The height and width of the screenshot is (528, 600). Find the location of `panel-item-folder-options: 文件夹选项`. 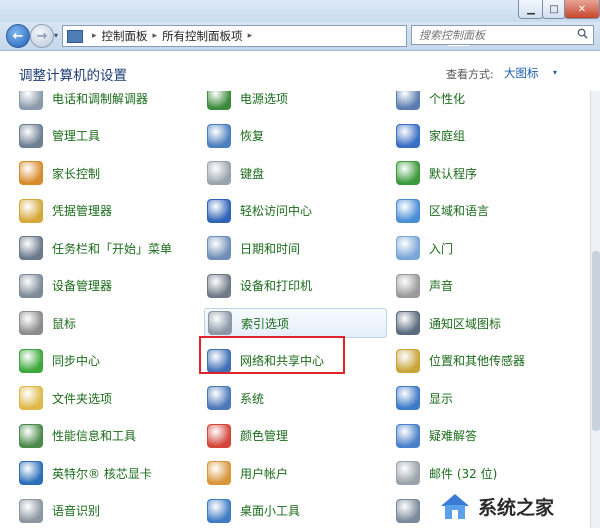

panel-item-folder-options: 文件夹选项 is located at coordinates (65, 398).